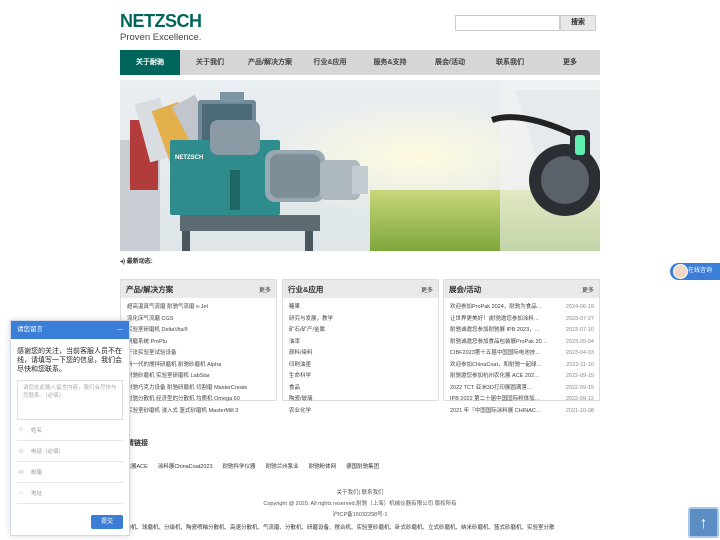  I want to click on chat-field-3: ⌂ 地址, so click(70, 493).